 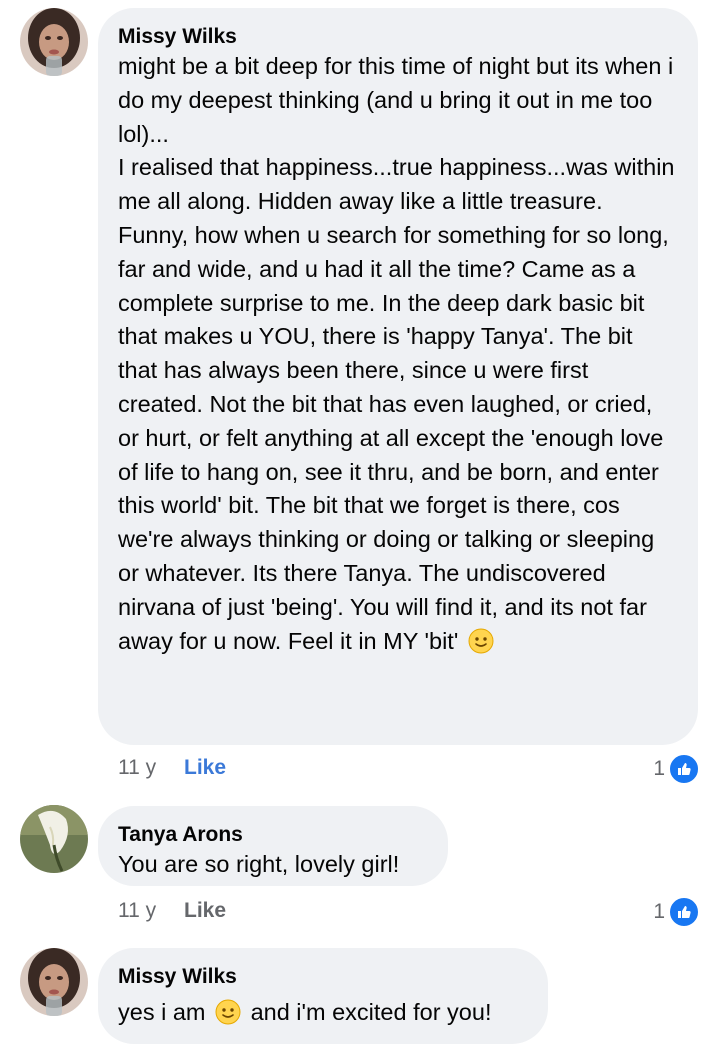 I want to click on comment-text: You are so right, lovely girl!, so click(x=259, y=864).